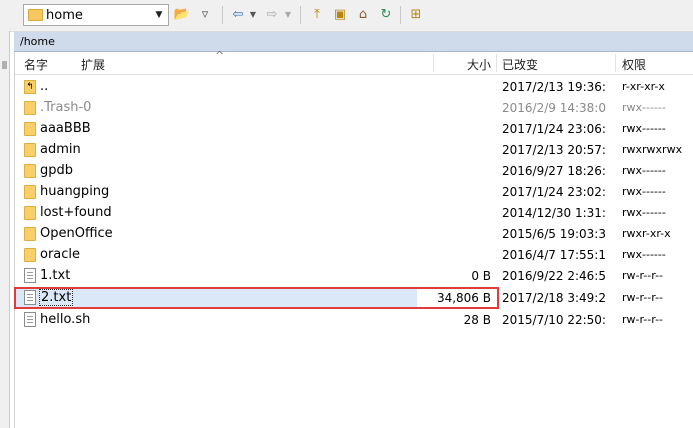 The height and width of the screenshot is (428, 693). I want to click on item-name: .Trash-0, so click(66, 107).